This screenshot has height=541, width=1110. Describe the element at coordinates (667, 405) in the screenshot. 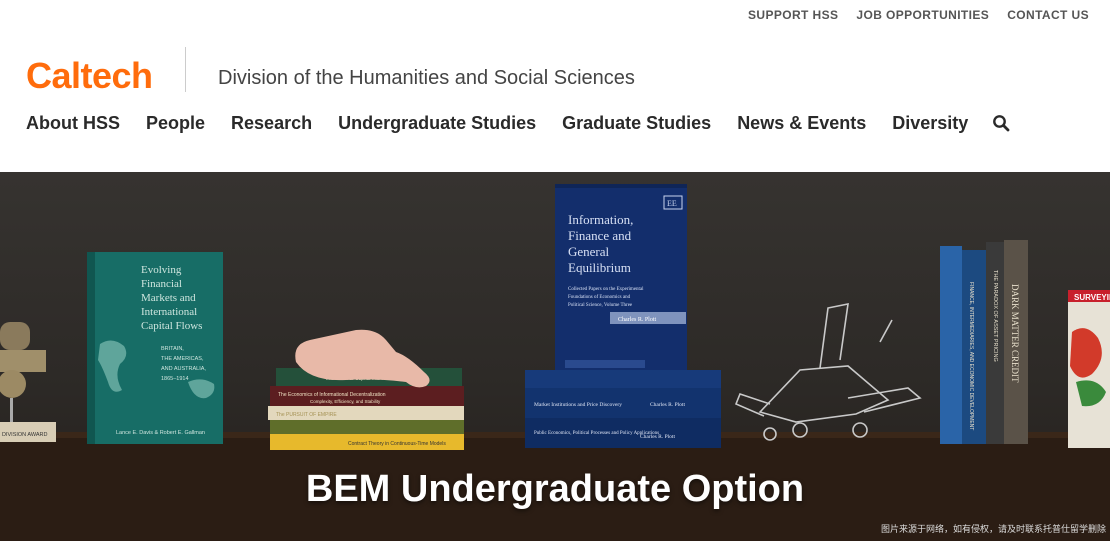

I see `stack-right-1-author: Charles R. Plott` at that location.